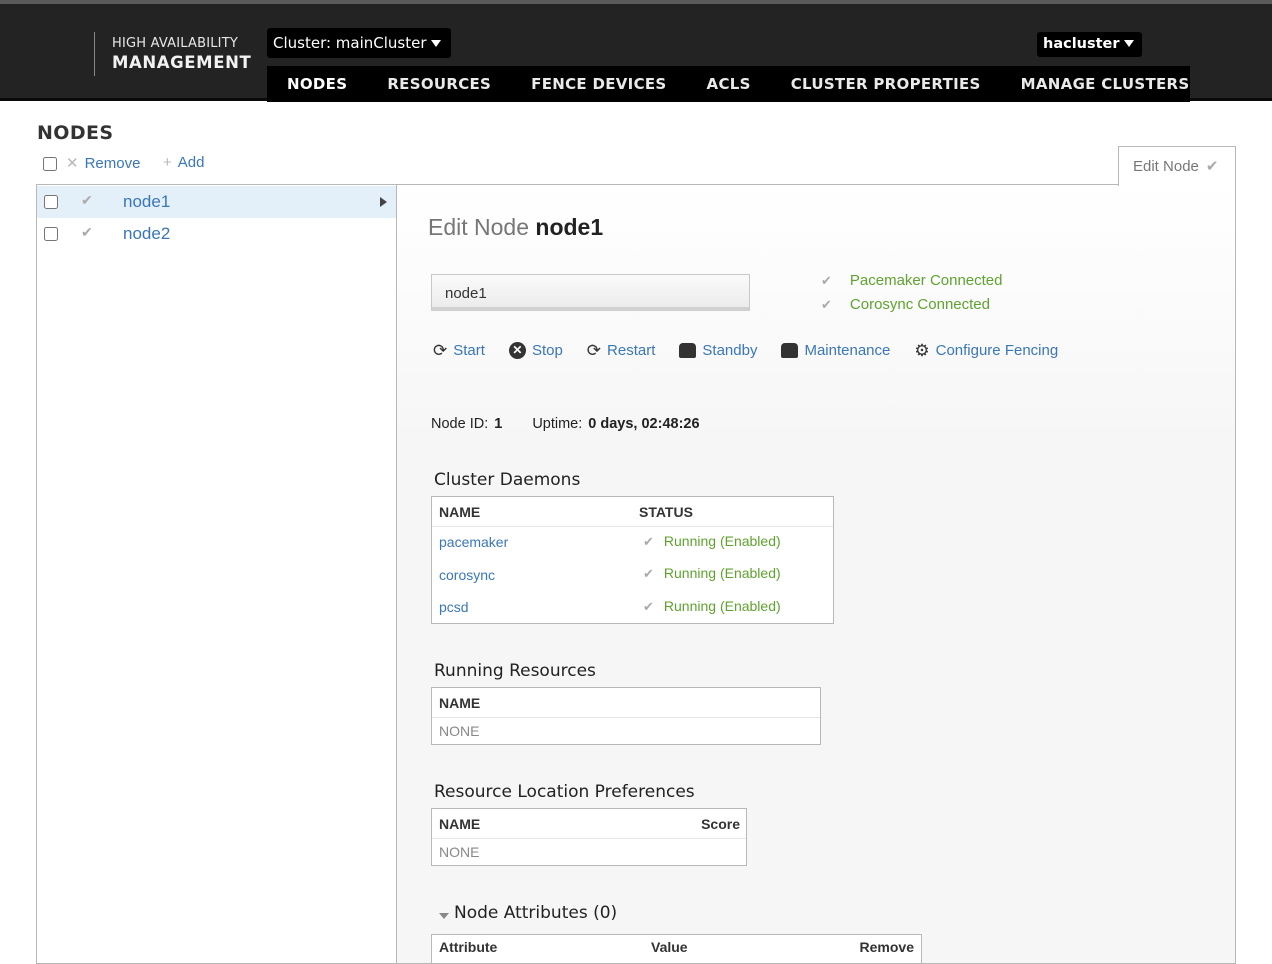 The image size is (1272, 964). Describe the element at coordinates (191, 162) in the screenshot. I see `add-label: Add` at that location.